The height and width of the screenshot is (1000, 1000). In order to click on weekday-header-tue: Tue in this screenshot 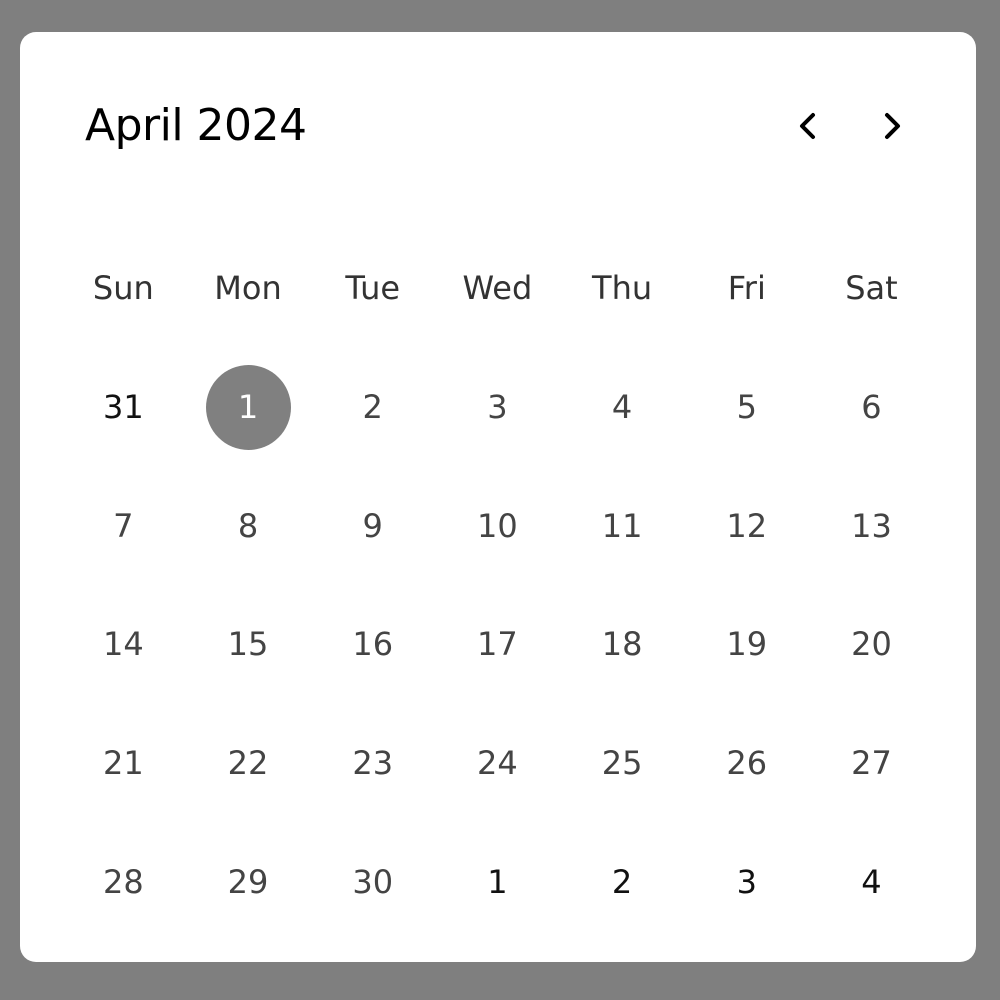, I will do `click(373, 288)`.